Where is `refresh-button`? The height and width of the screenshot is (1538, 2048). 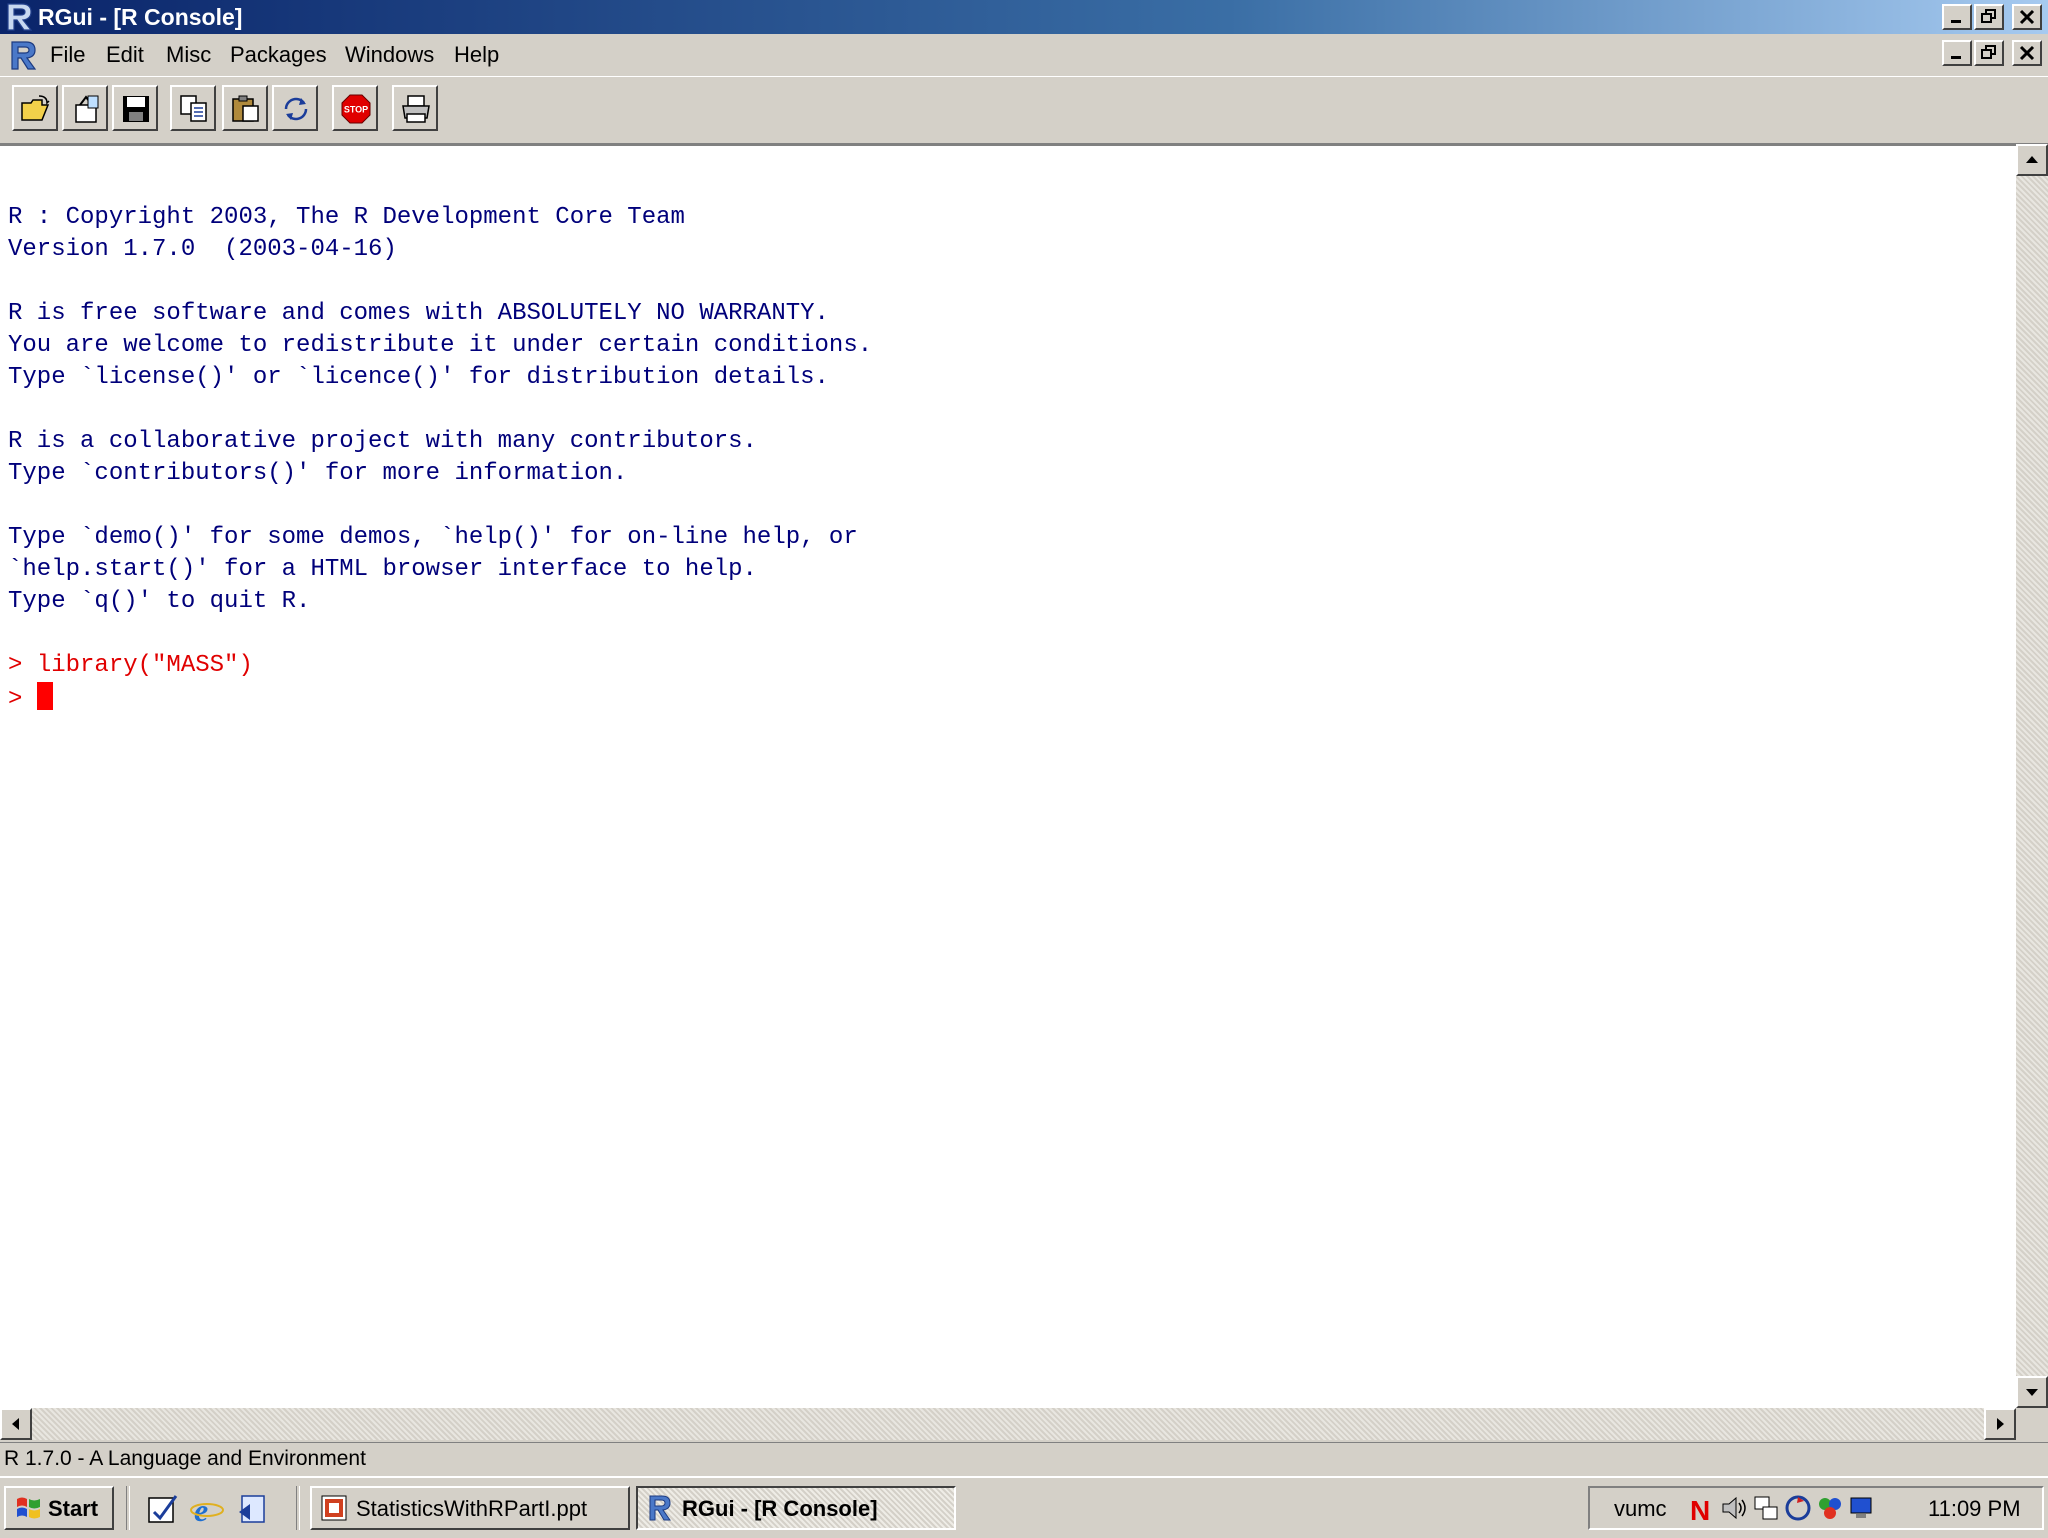 refresh-button is located at coordinates (295, 108).